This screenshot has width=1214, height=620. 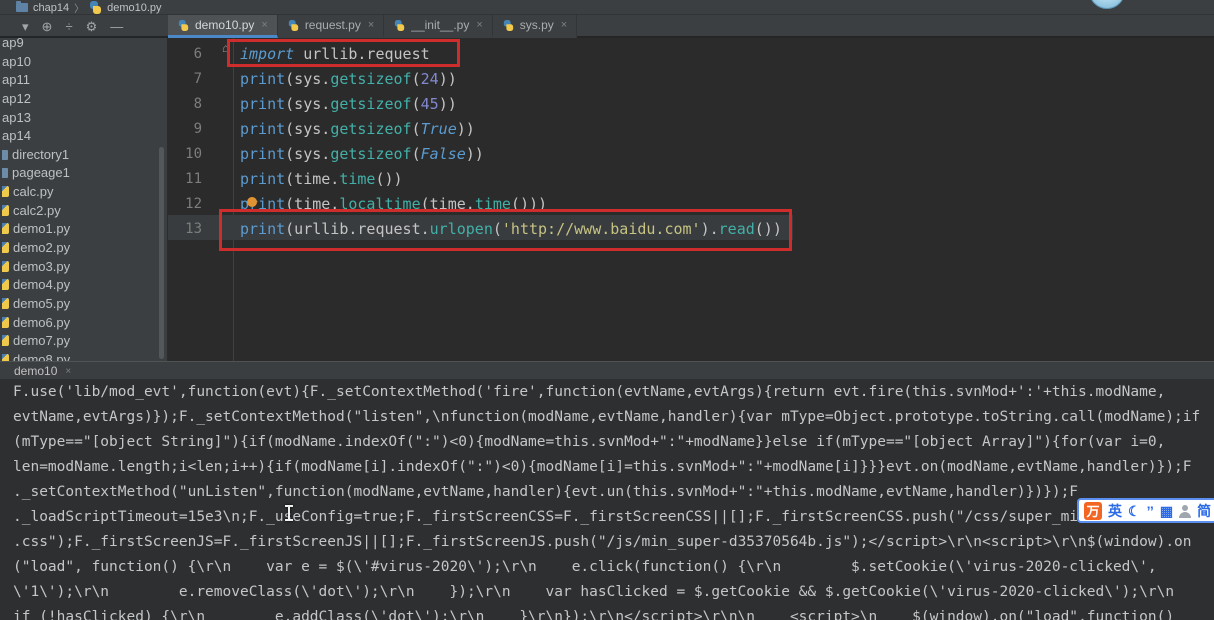 I want to click on console-tab-bar: demo10 ×, so click(x=607, y=370).